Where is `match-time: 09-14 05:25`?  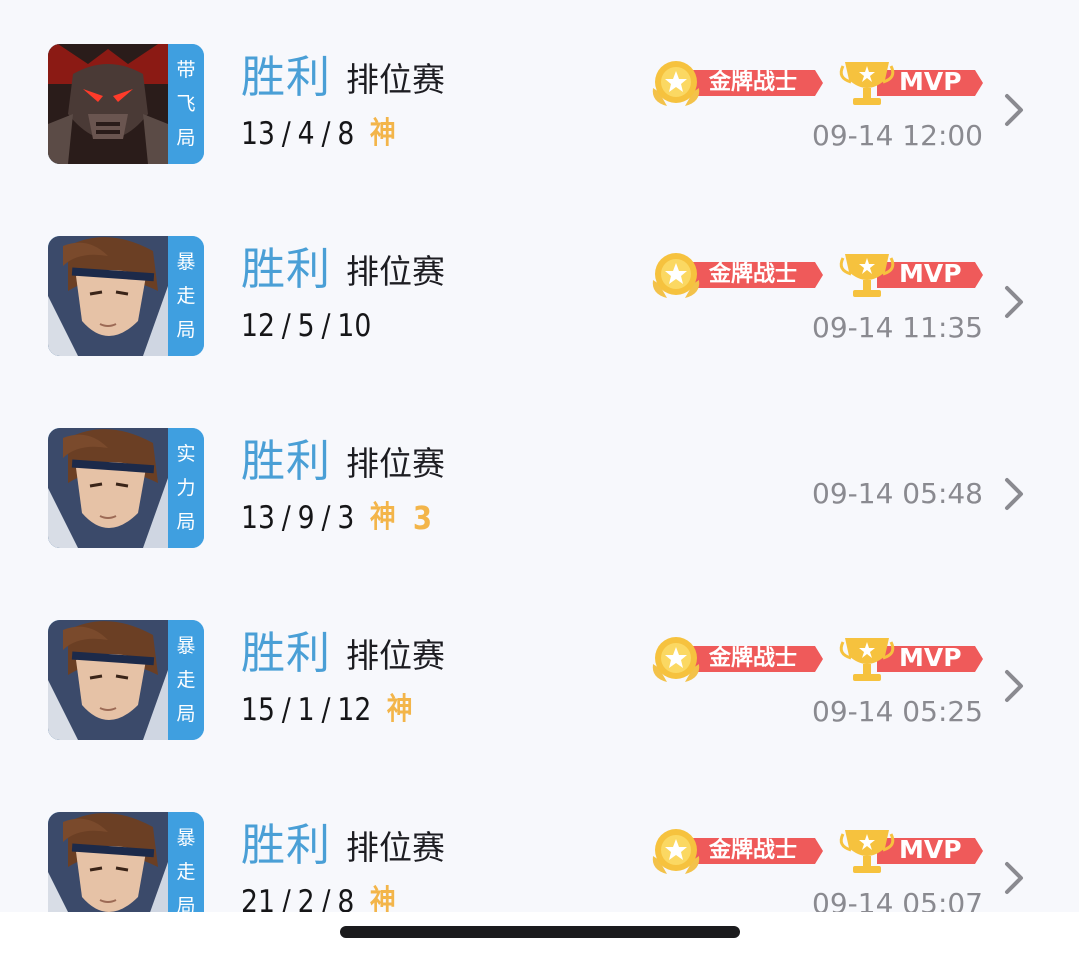 match-time: 09-14 05:25 is located at coordinates (897, 711).